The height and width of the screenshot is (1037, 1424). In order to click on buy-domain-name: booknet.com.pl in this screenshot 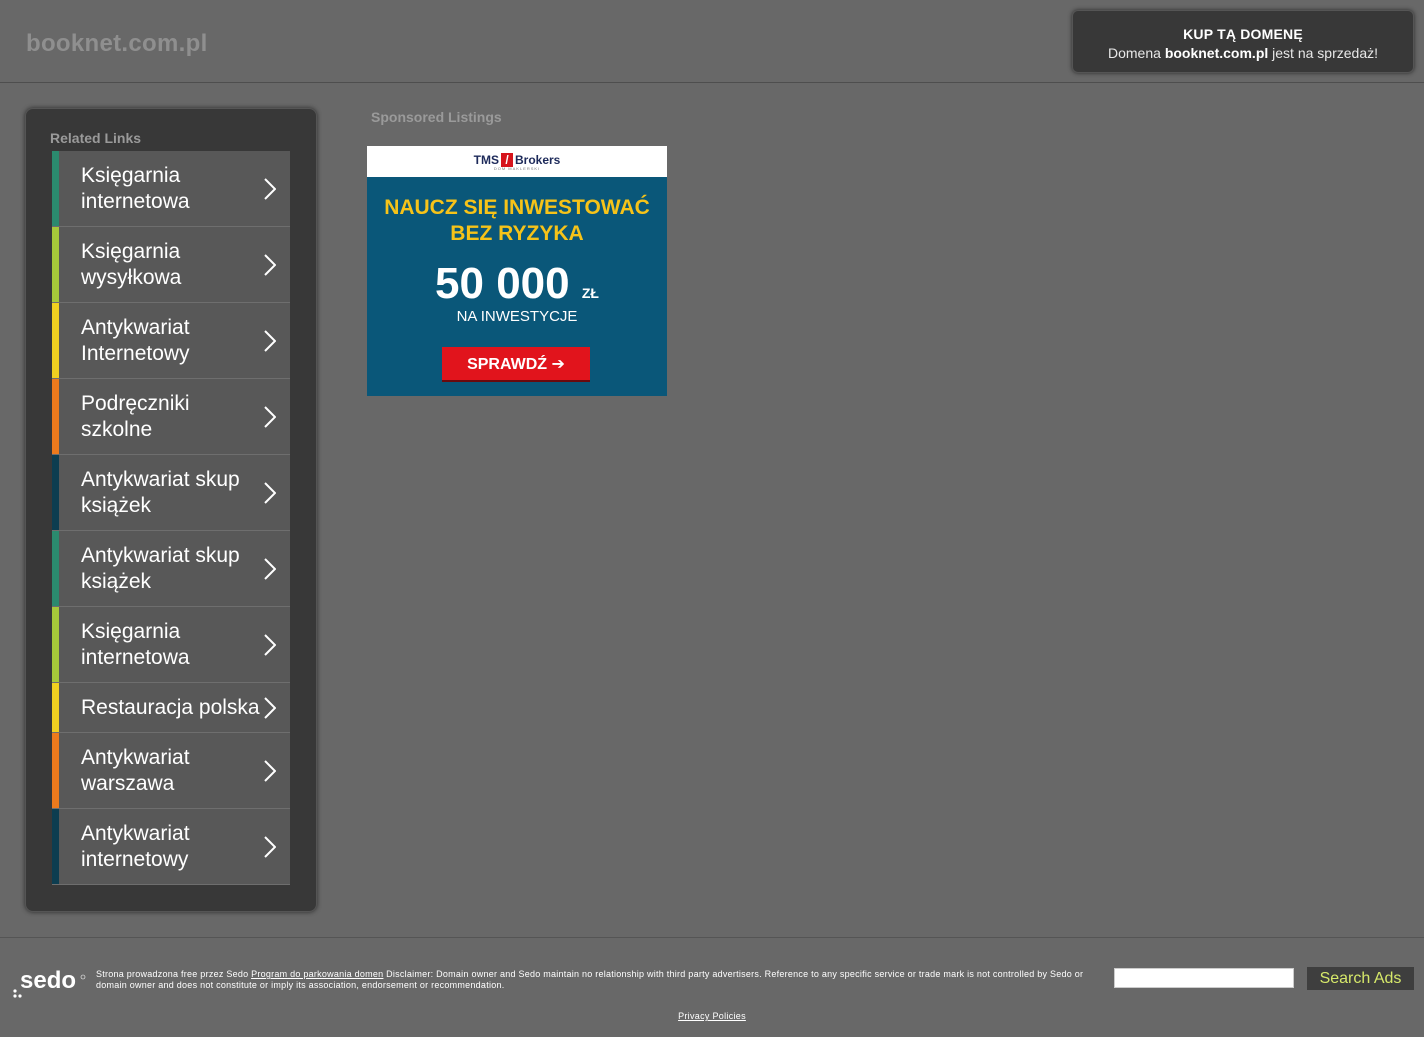, I will do `click(1216, 53)`.